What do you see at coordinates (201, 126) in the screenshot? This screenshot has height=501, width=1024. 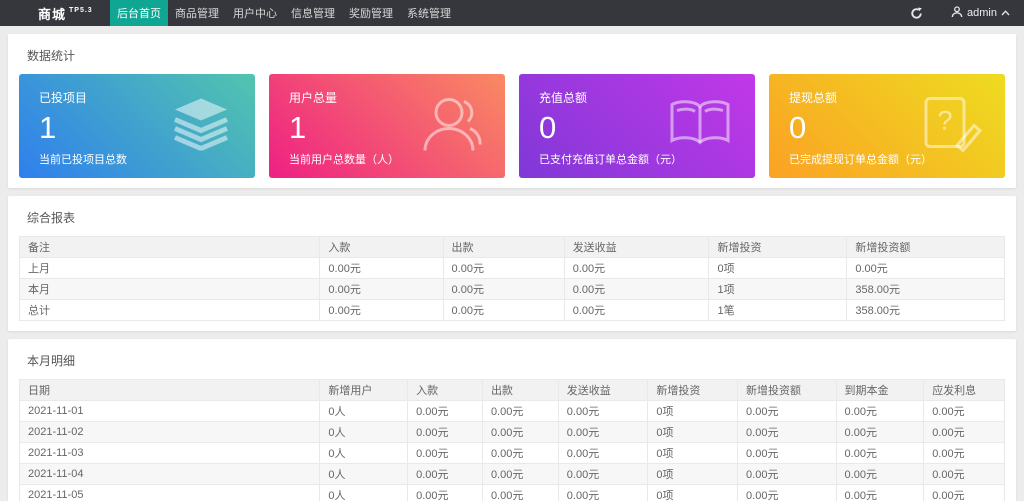 I see `layers-icon` at bounding box center [201, 126].